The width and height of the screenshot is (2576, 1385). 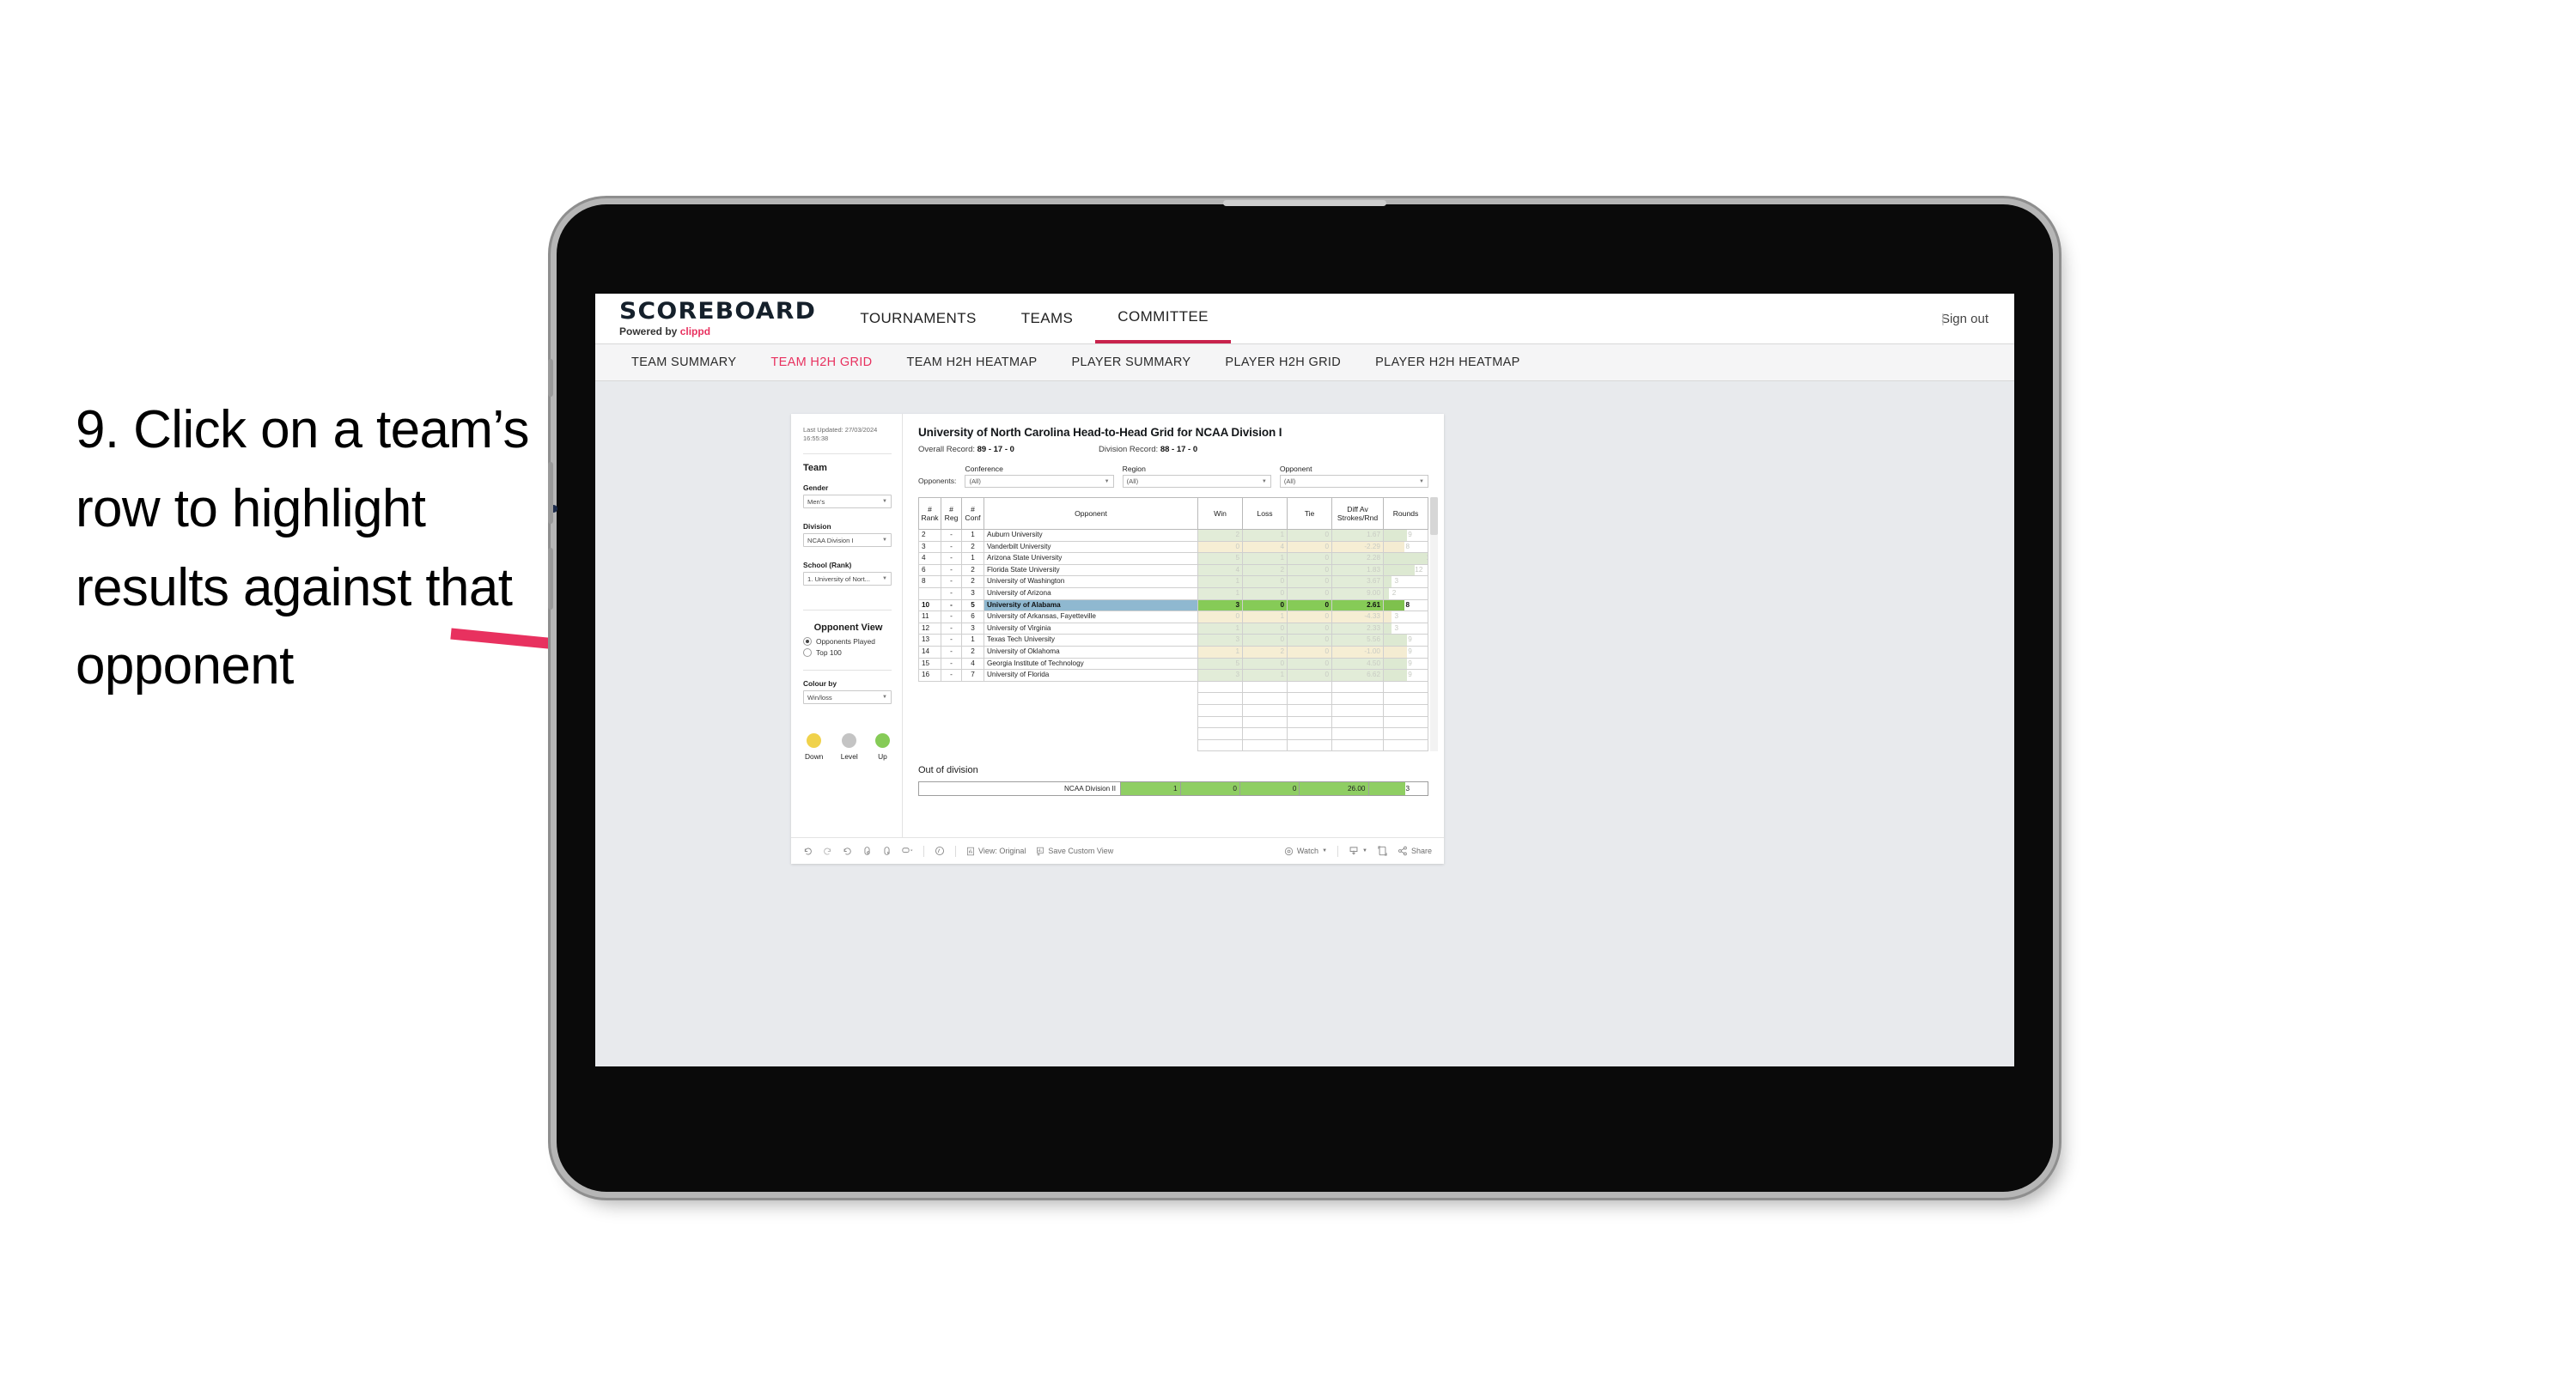 I want to click on col-win: Win, so click(x=1220, y=513).